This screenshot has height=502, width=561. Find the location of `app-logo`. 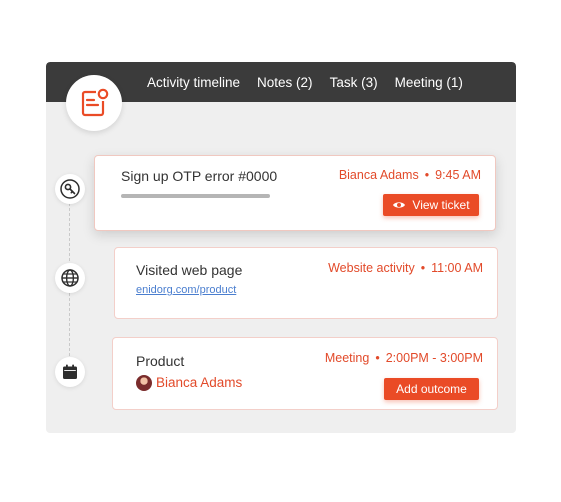

app-logo is located at coordinates (94, 103).